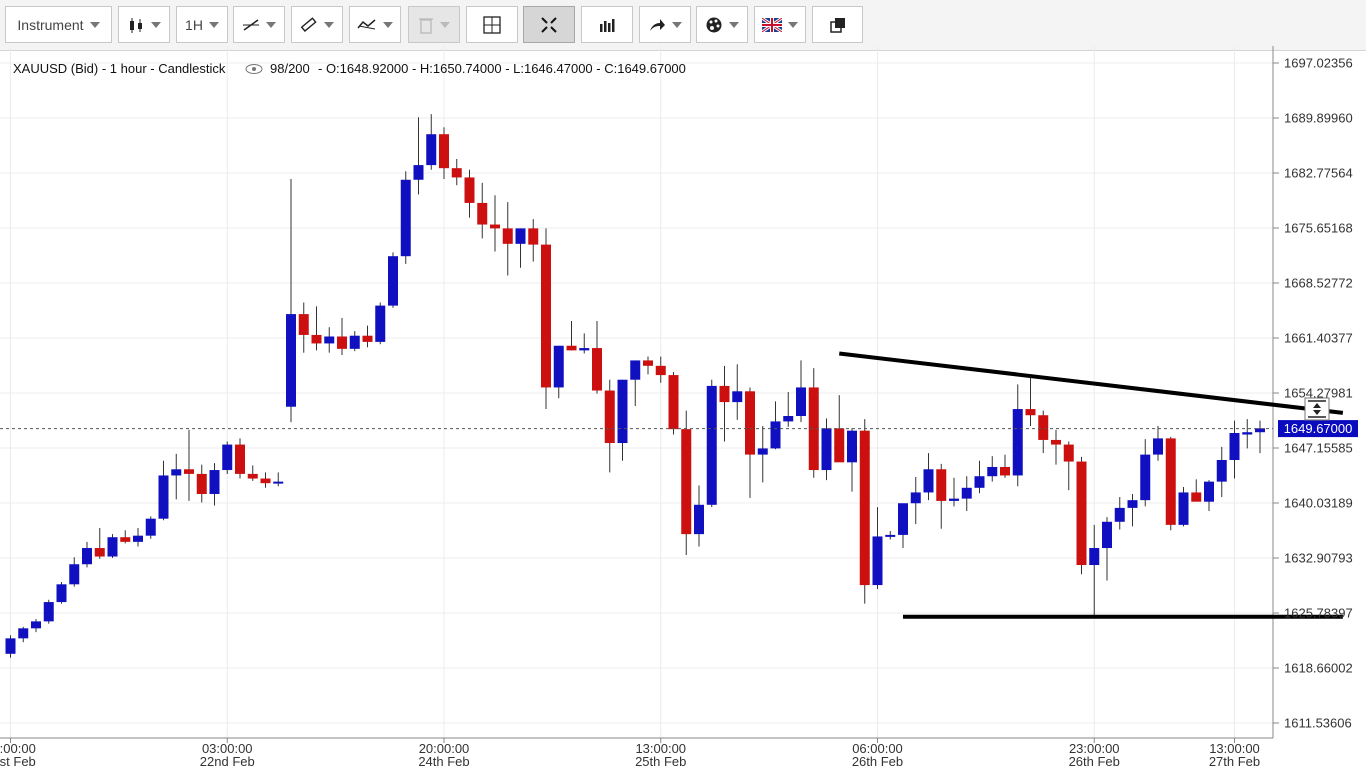 The height and width of the screenshot is (768, 1366). I want to click on eye-icon, so click(254, 69).